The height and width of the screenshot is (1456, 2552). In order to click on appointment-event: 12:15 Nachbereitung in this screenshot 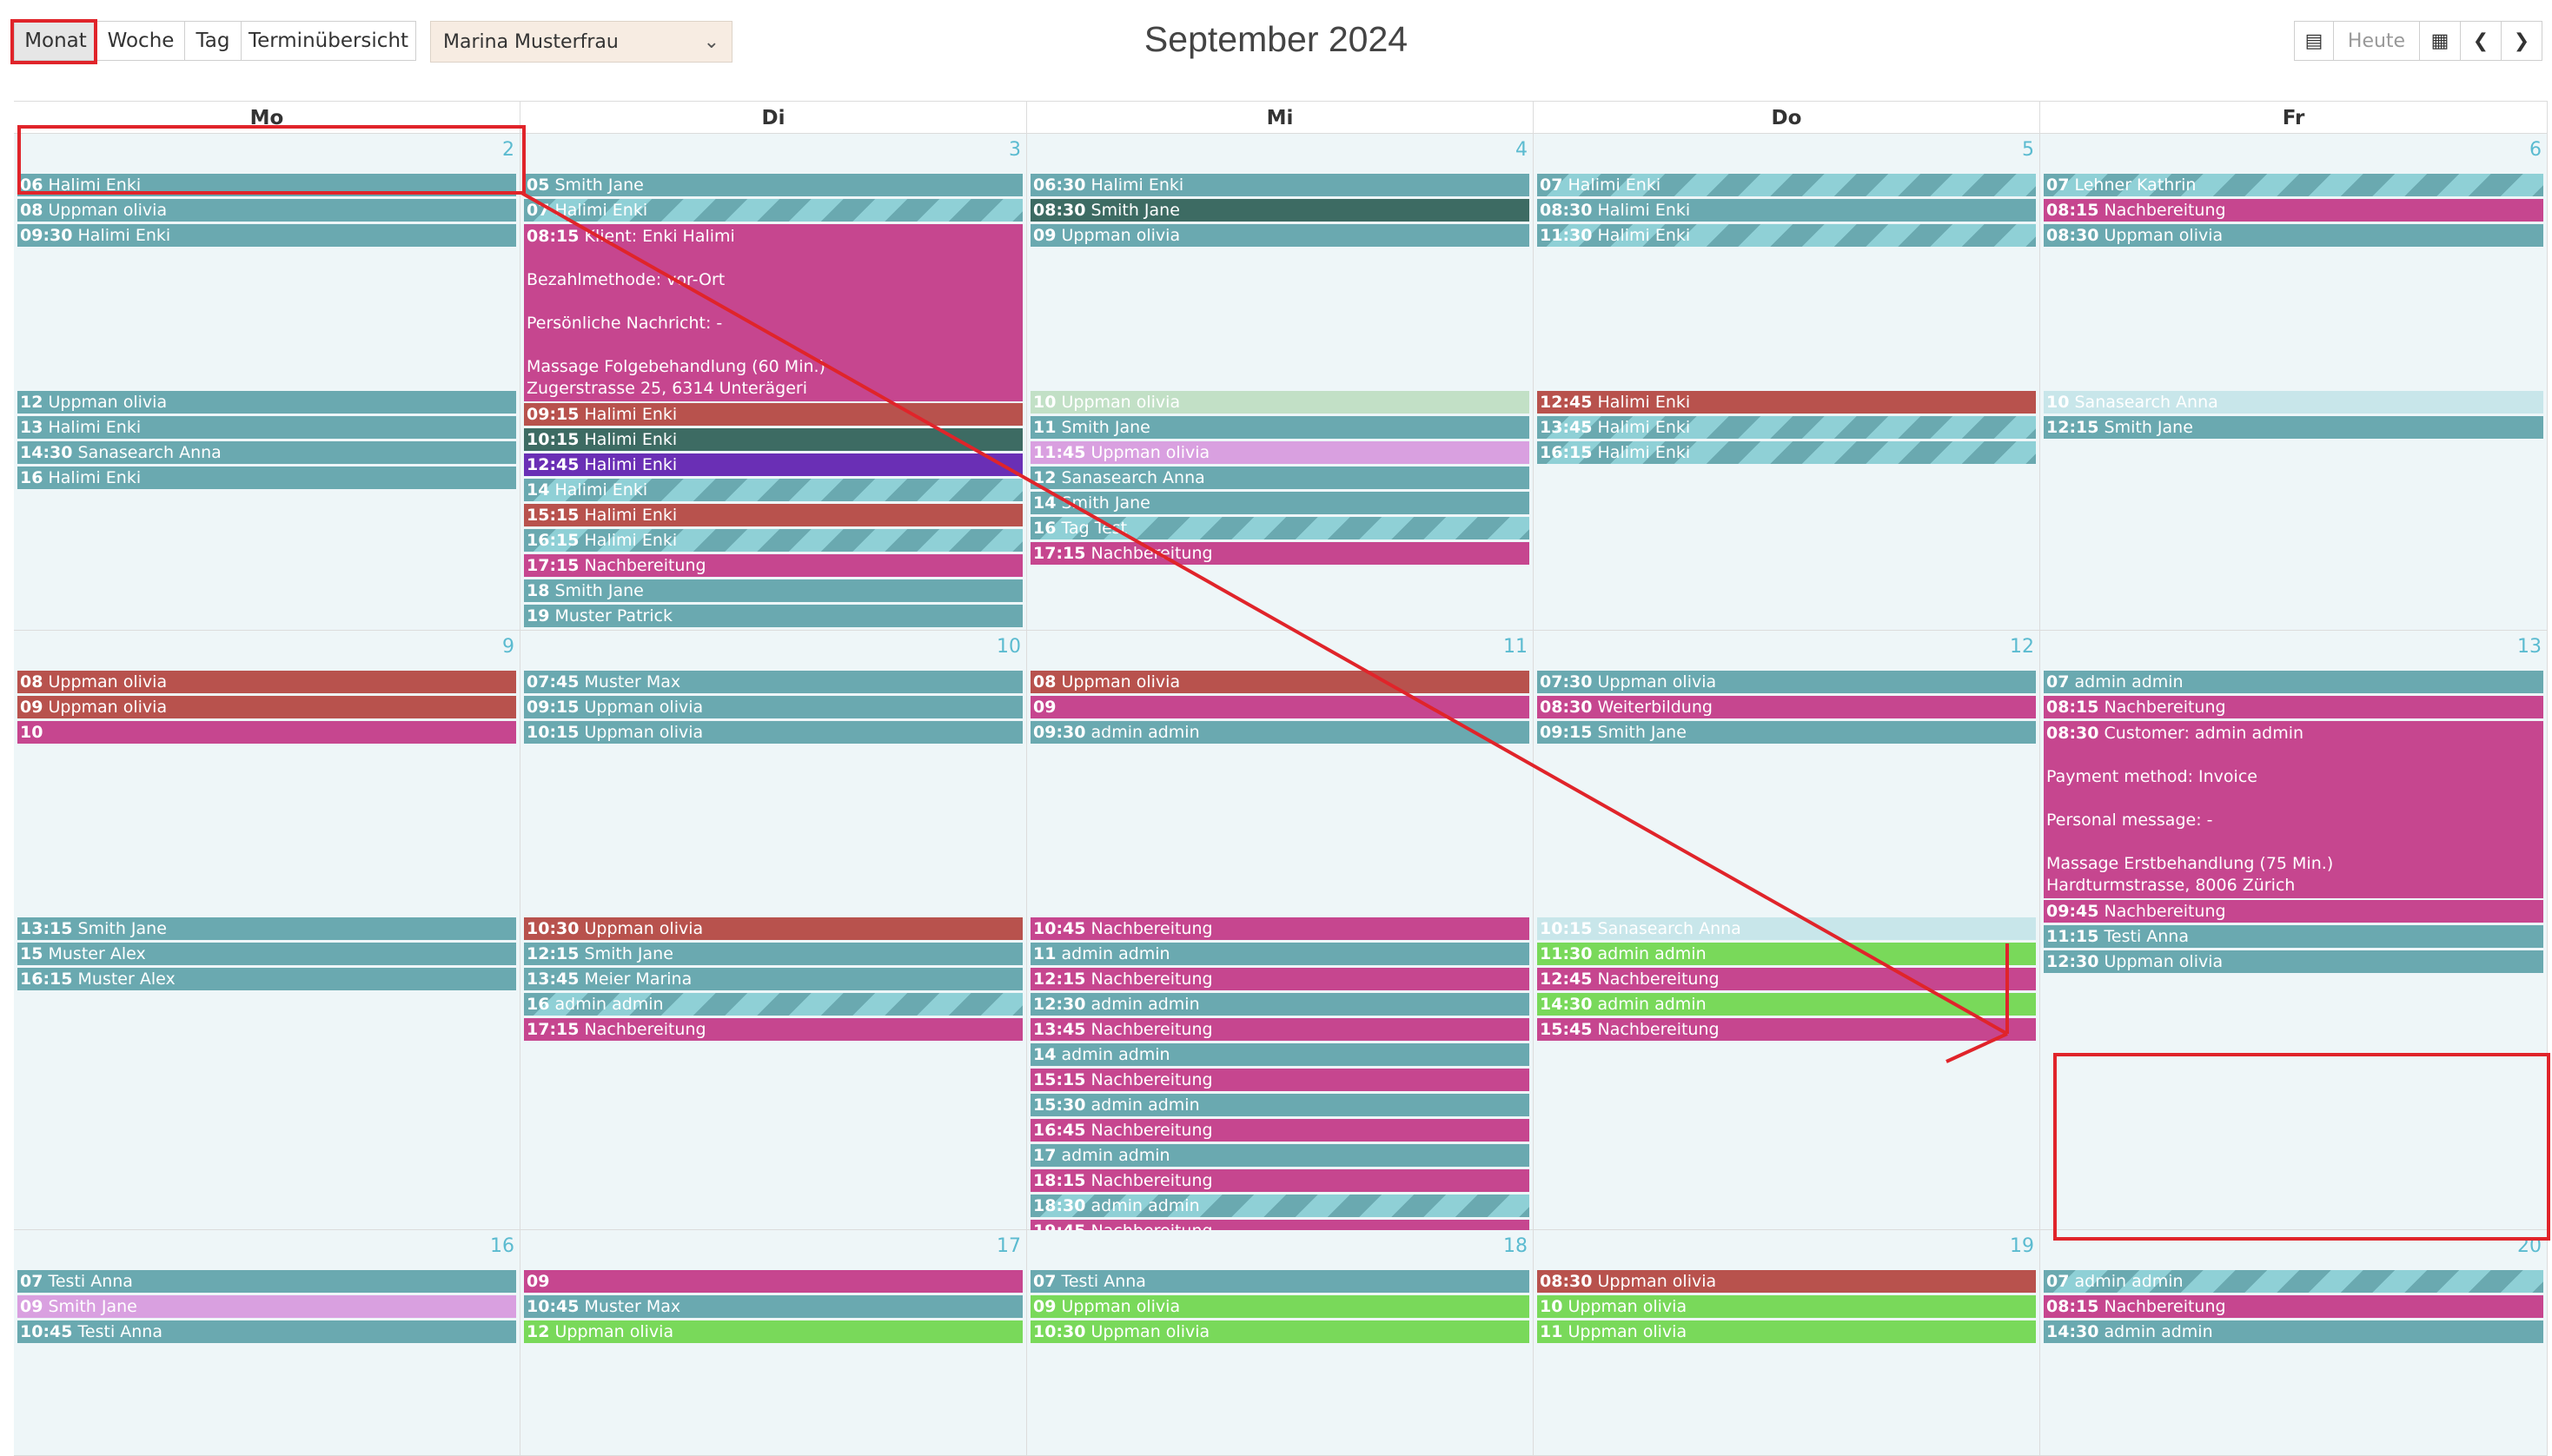, I will do `click(1280, 979)`.